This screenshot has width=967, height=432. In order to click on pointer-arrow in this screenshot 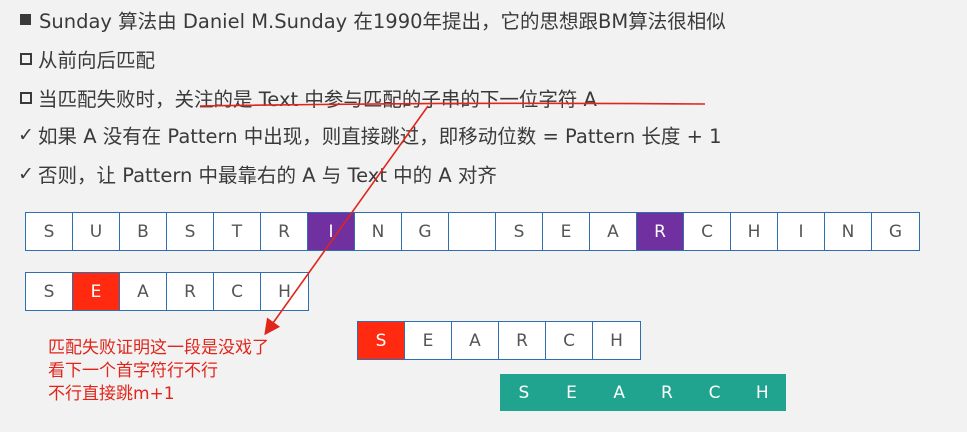, I will do `click(346, 220)`.